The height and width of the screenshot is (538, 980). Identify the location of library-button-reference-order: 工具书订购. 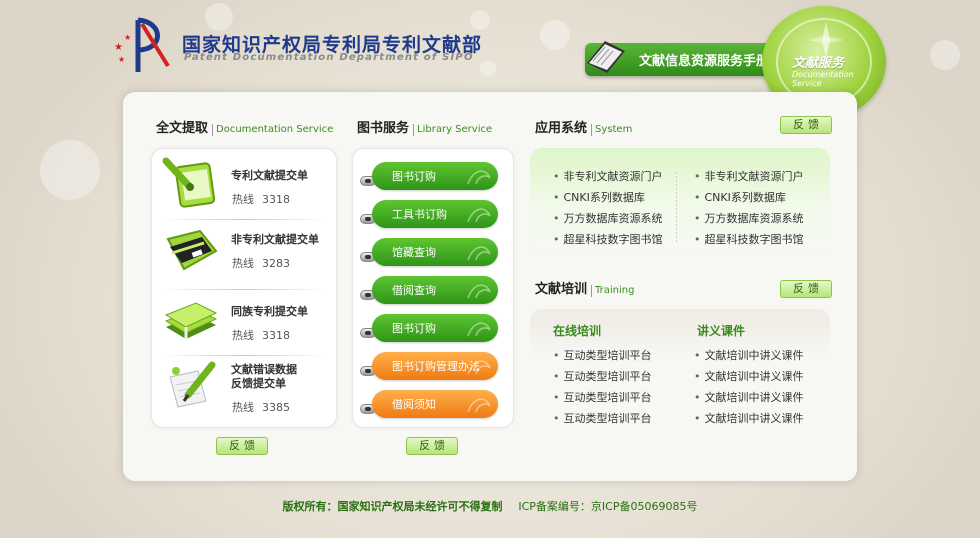
(435, 214).